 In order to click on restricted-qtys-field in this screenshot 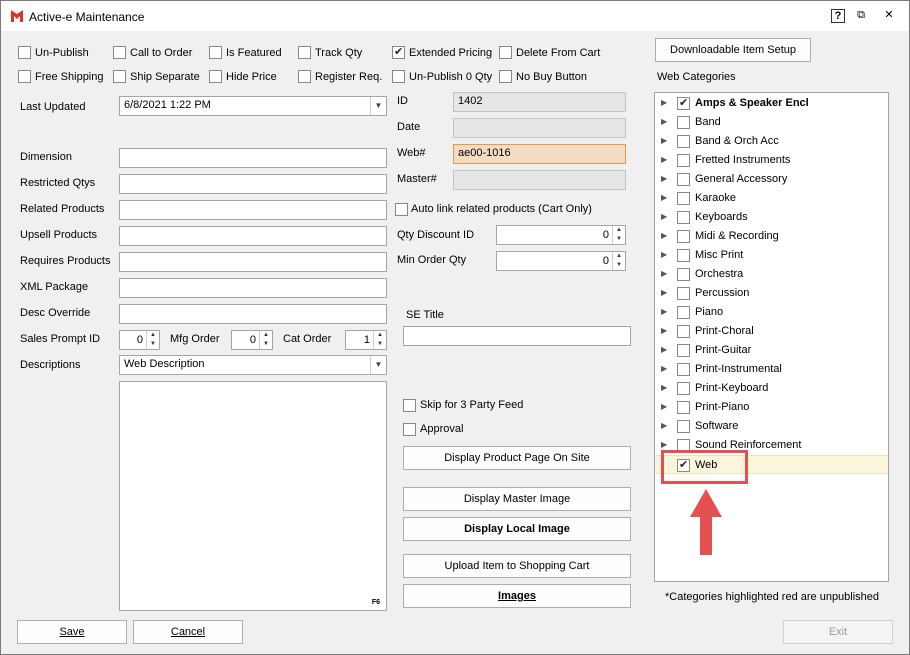, I will do `click(253, 184)`.